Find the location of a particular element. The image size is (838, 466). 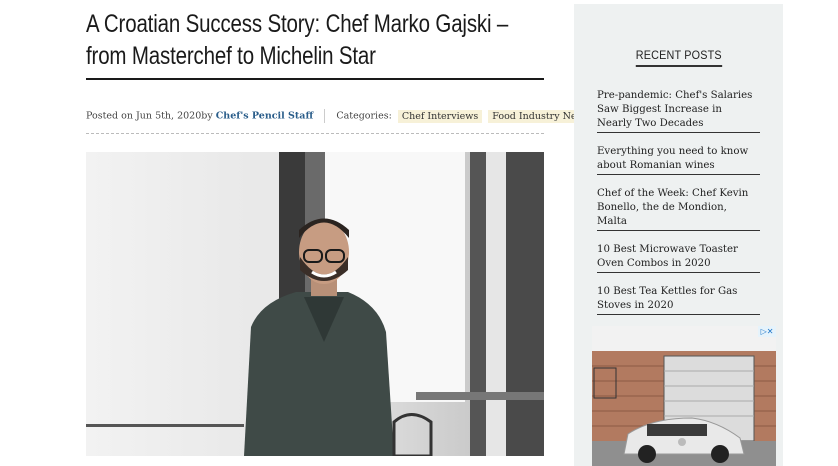

category-chef-interviews: Chef Interviews is located at coordinates (440, 116).